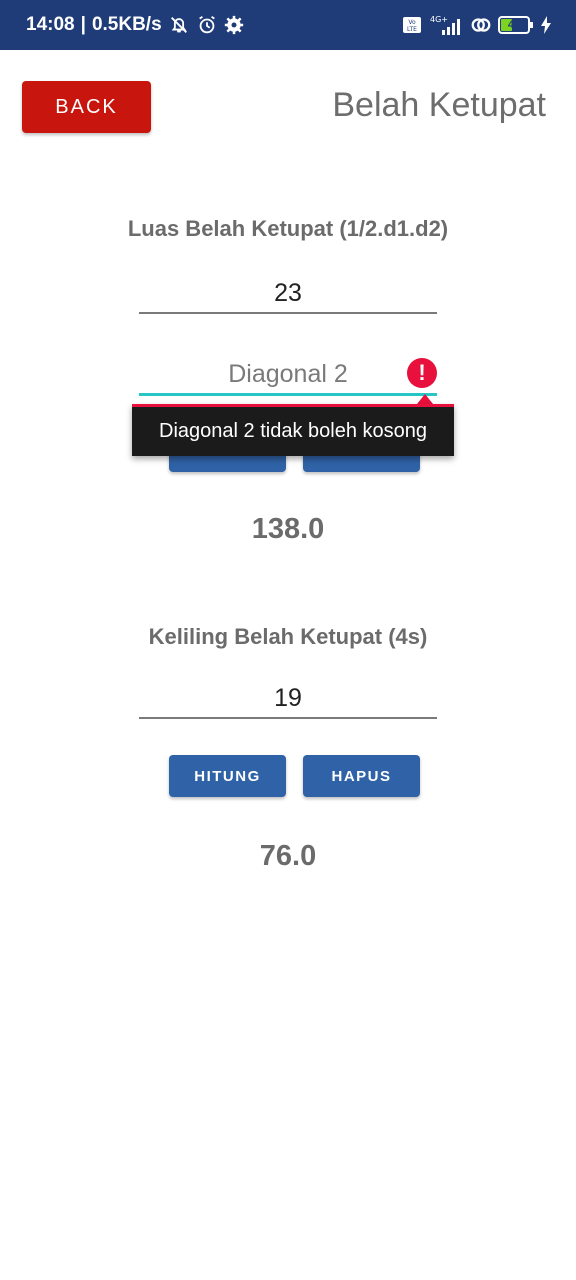  I want to click on error-tooltip: Diagonal 2 tidak boleh kosong, so click(293, 426).